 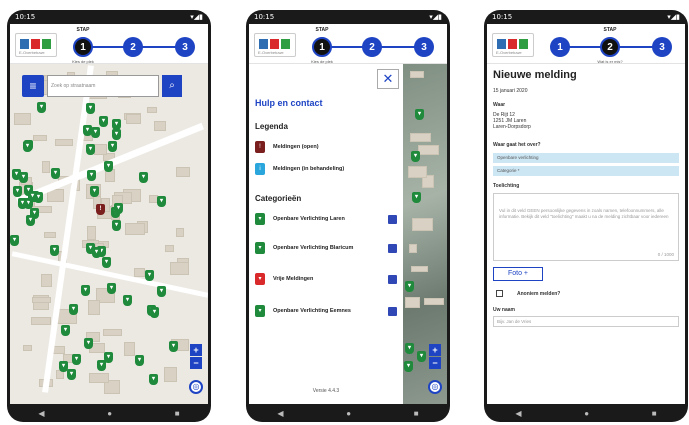 What do you see at coordinates (326, 279) in the screenshot?
I see `category-item: ▾ Vrije Meldingen` at bounding box center [326, 279].